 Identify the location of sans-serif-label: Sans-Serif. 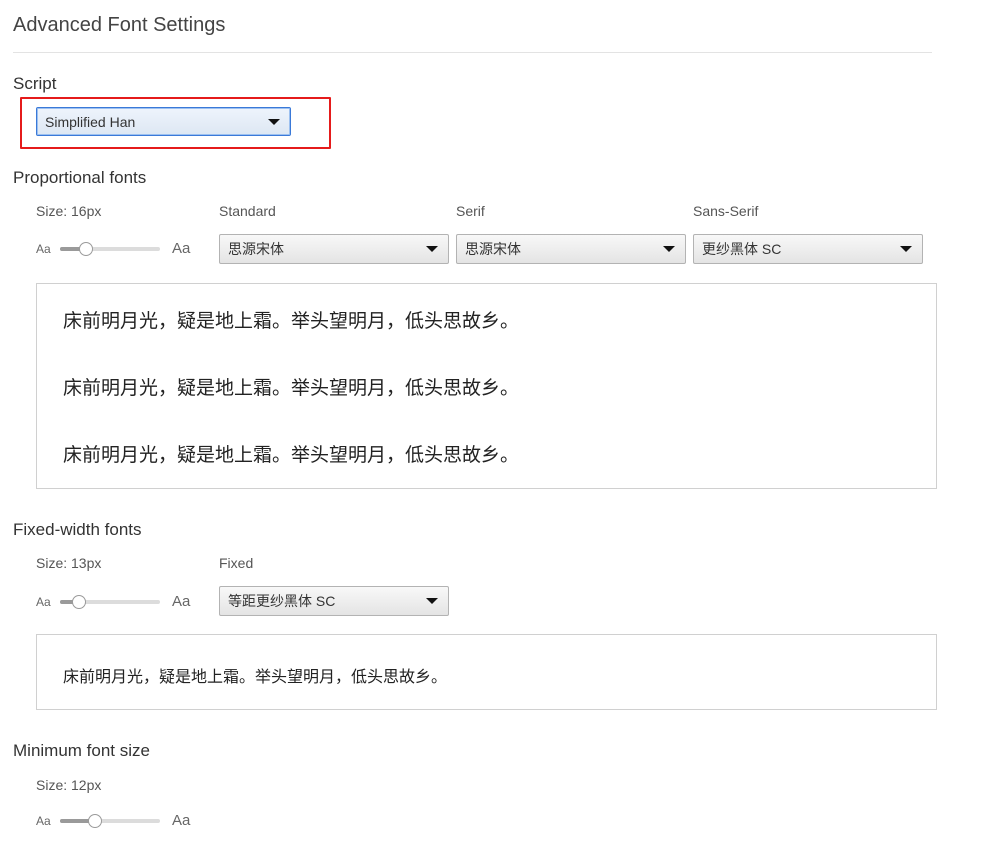
(726, 211).